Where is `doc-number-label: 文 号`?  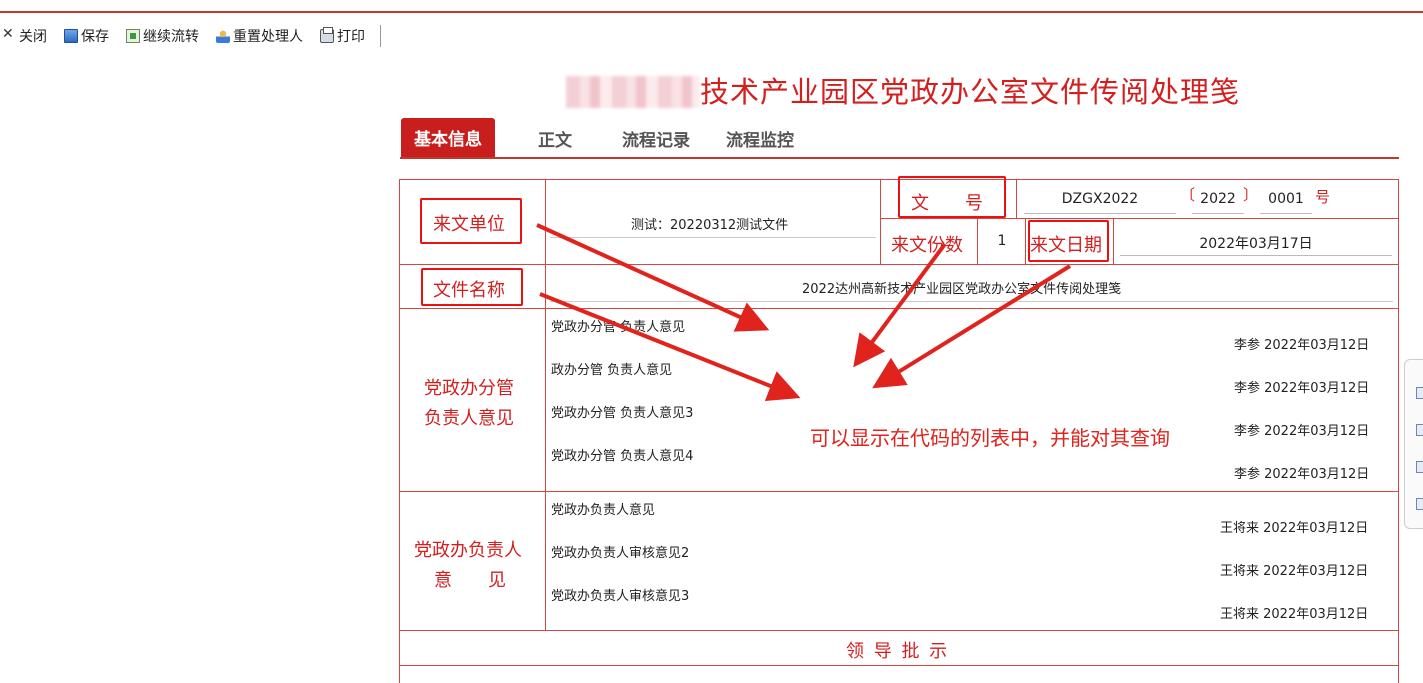 doc-number-label: 文 号 is located at coordinates (947, 203).